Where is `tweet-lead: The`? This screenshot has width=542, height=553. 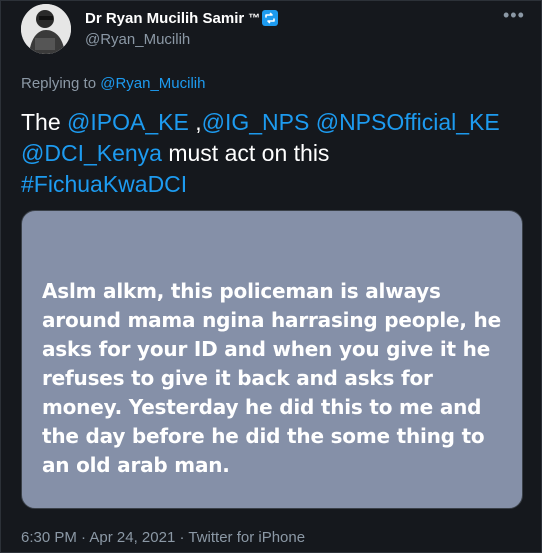 tweet-lead: The is located at coordinates (44, 122).